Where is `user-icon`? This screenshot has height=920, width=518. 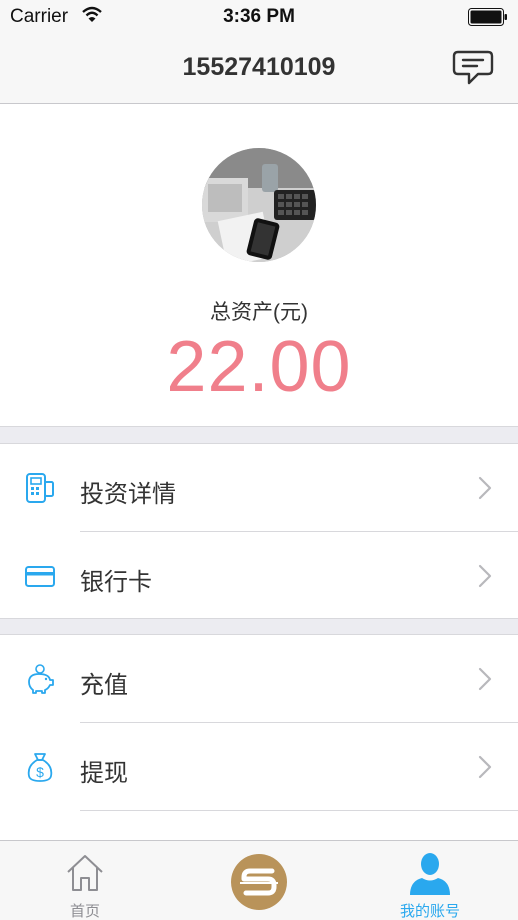
user-icon is located at coordinates (430, 874).